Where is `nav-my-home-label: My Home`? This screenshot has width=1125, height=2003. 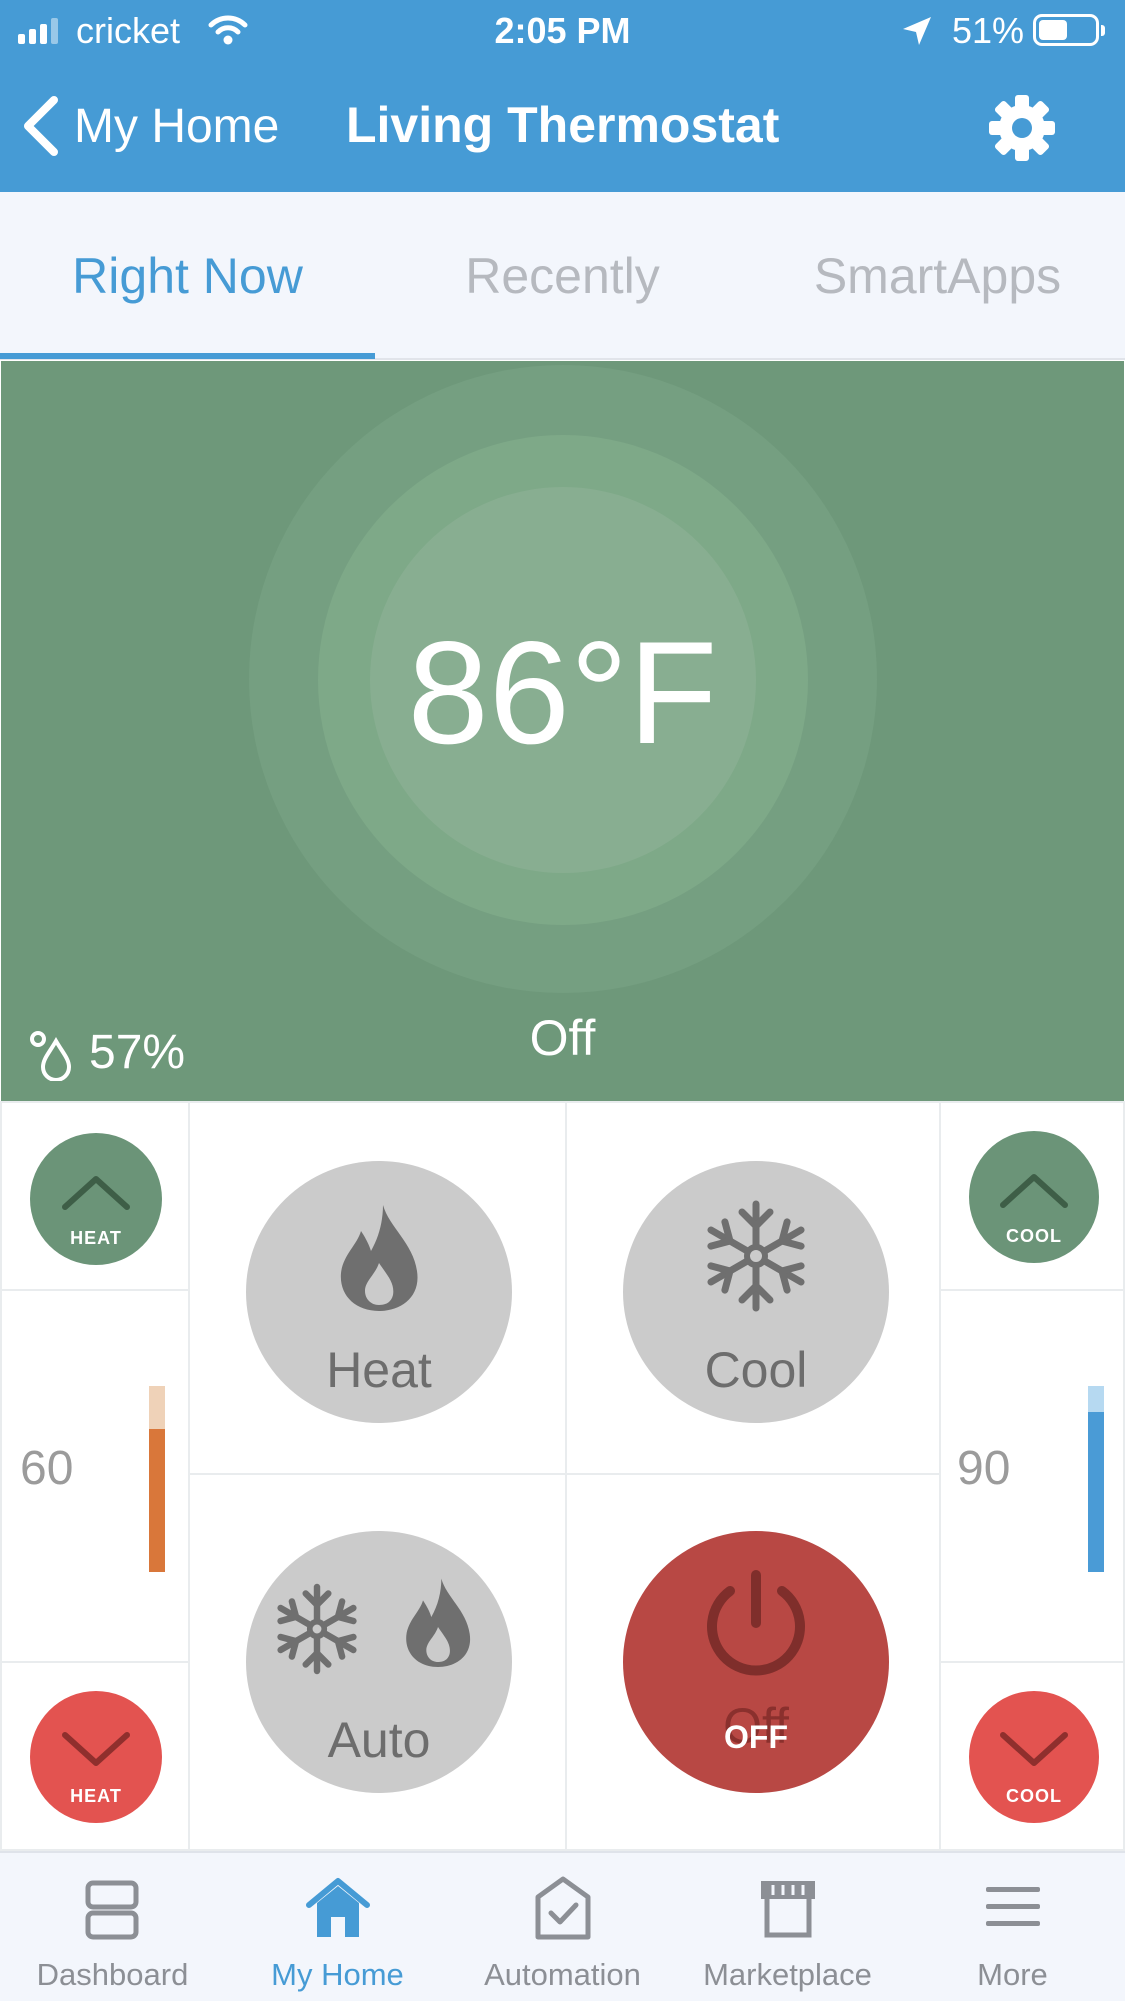
nav-my-home-label: My Home is located at coordinates (337, 1974).